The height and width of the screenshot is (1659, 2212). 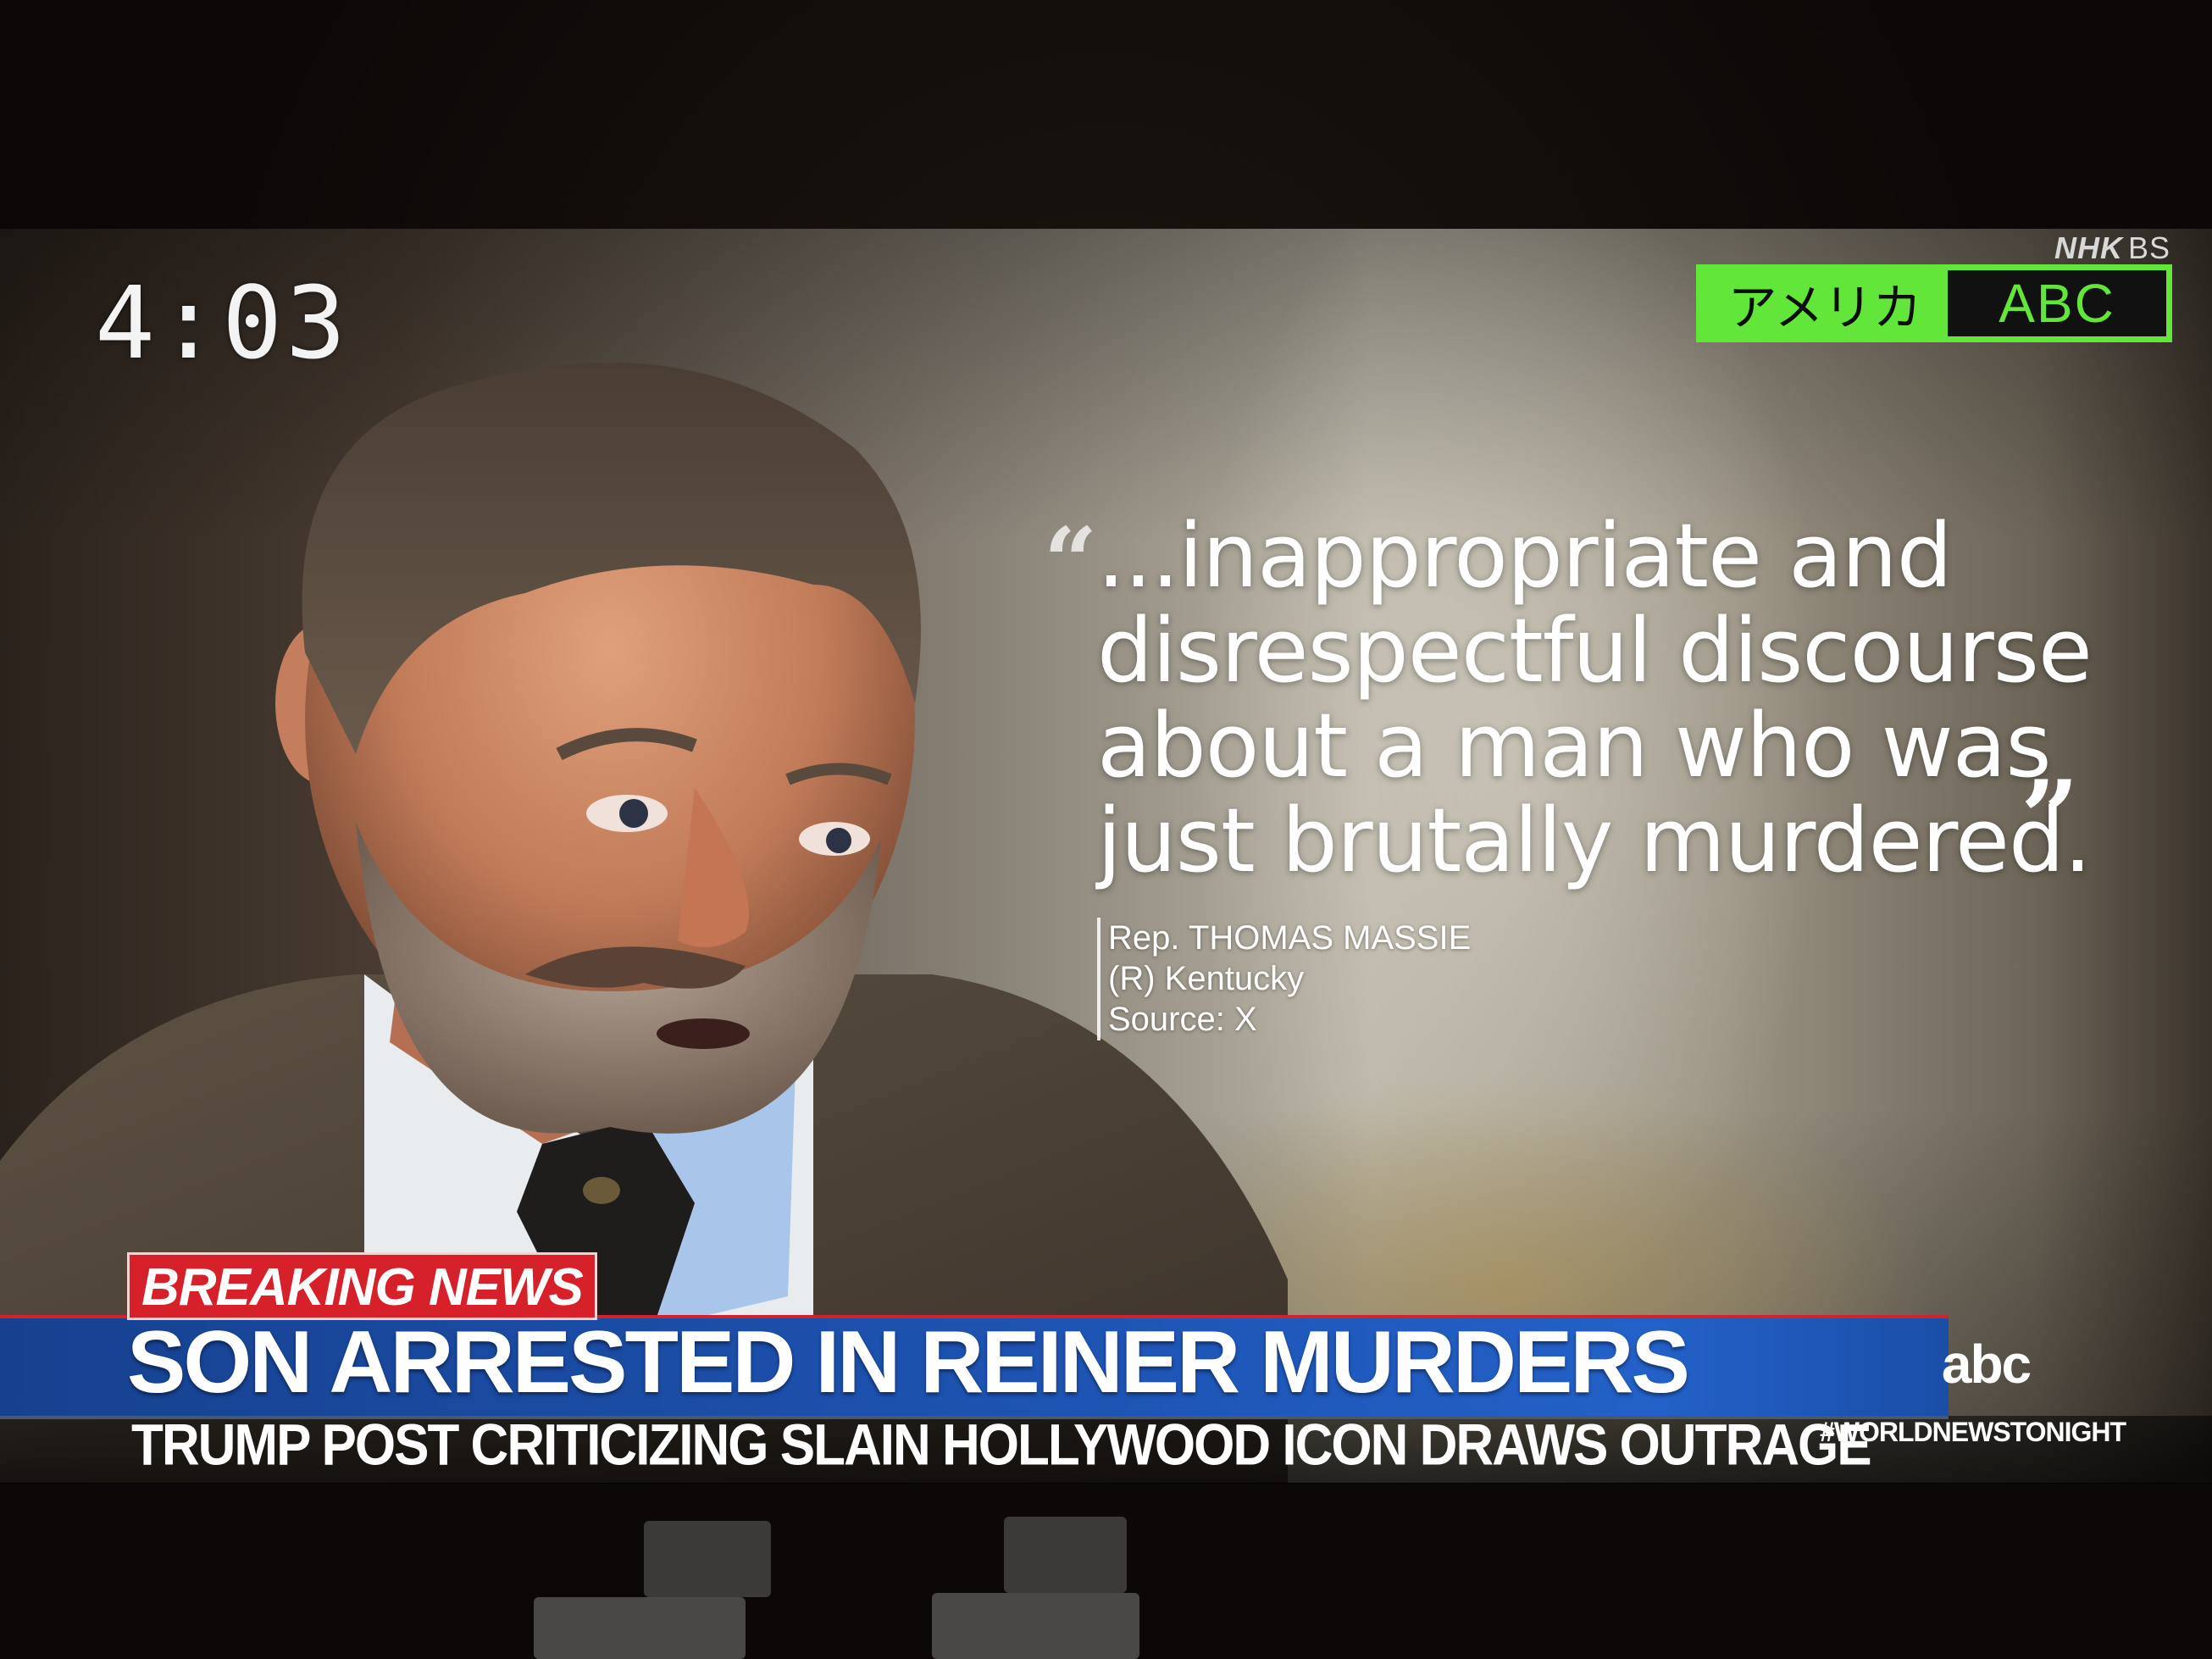 What do you see at coordinates (1973, 1432) in the screenshot?
I see `hashtag-text: #WORLDNEWSTONIGHT` at bounding box center [1973, 1432].